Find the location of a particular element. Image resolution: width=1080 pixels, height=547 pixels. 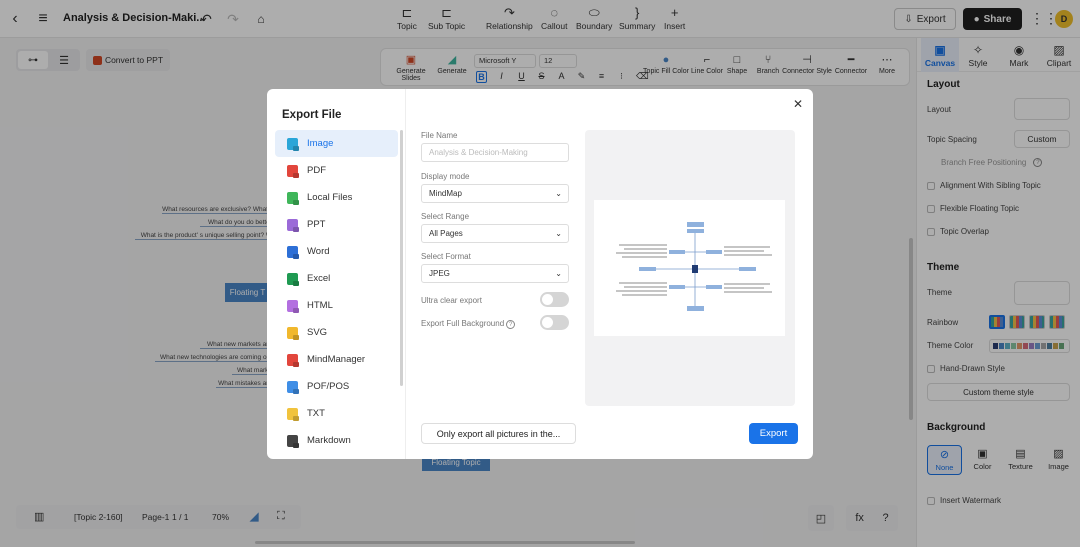

format-list-scrollbar is located at coordinates (401, 258).